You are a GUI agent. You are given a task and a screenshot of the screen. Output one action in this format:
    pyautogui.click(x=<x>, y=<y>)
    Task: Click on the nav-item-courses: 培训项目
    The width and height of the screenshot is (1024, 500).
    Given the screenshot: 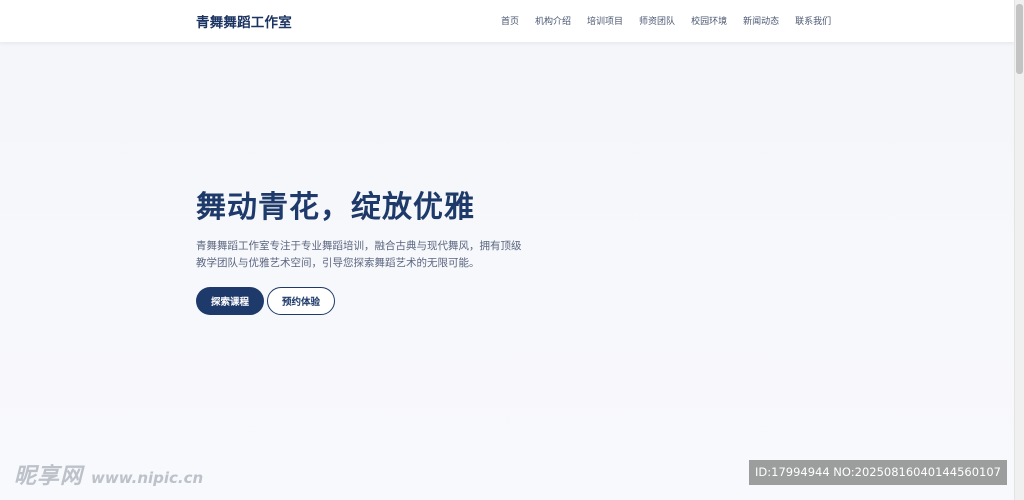 What is the action you would take?
    pyautogui.click(x=605, y=20)
    